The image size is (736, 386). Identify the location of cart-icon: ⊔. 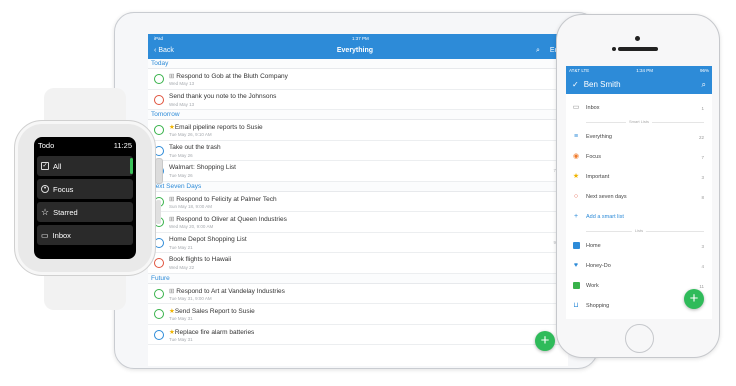
(576, 305).